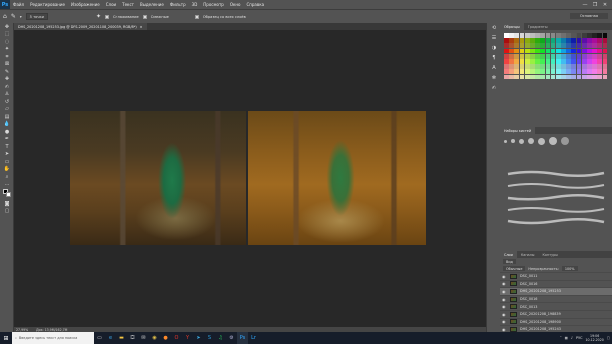  What do you see at coordinates (518, 130) in the screenshot?
I see `tab-brush-presets: Наборы кистей` at bounding box center [518, 130].